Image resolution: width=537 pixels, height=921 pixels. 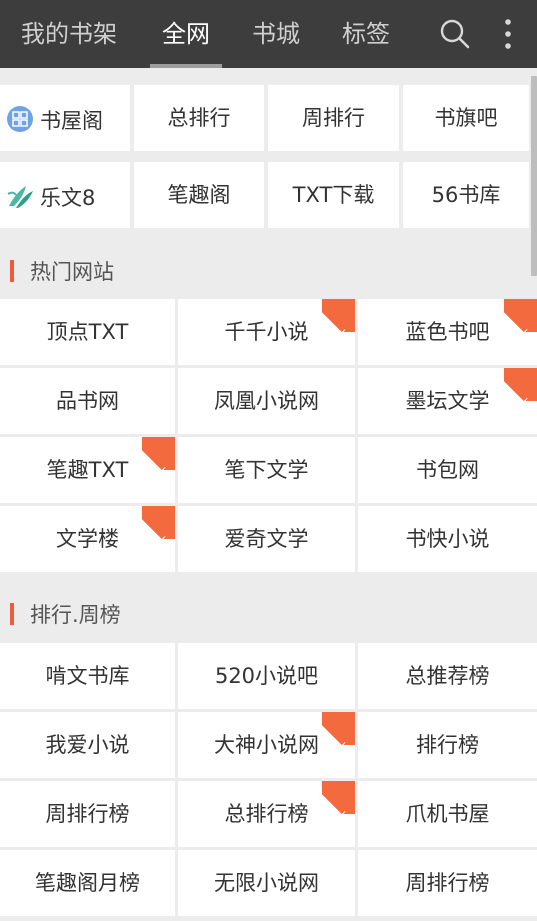 I want to click on grid-site-label: 总推荐榜, so click(x=447, y=676).